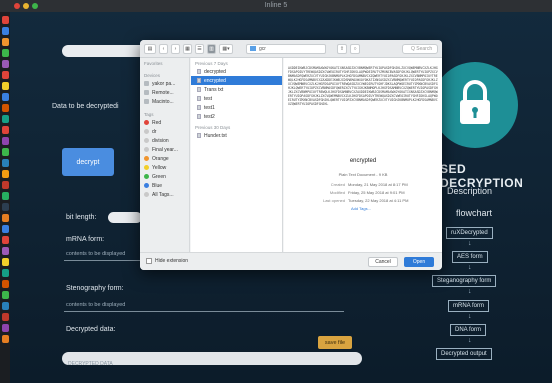 The width and height of the screenshot is (552, 383). What do you see at coordinates (163, 48) in the screenshot?
I see `back-icon: ‹` at bounding box center [163, 48].